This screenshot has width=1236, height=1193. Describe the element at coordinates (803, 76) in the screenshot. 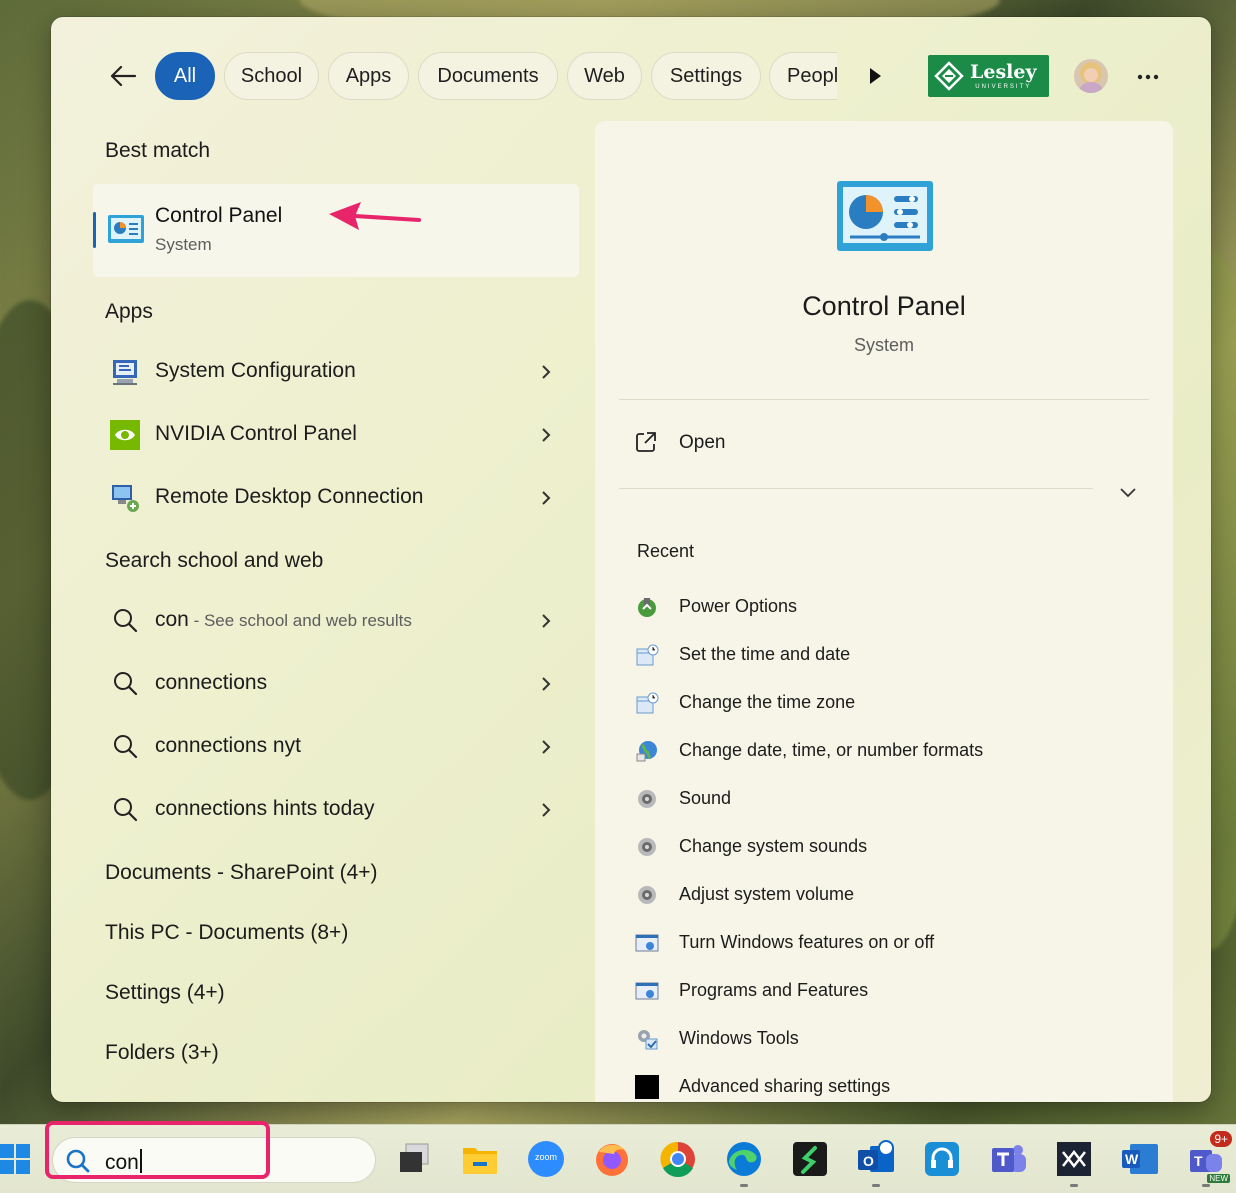

I see `filter-people: Peopl` at that location.